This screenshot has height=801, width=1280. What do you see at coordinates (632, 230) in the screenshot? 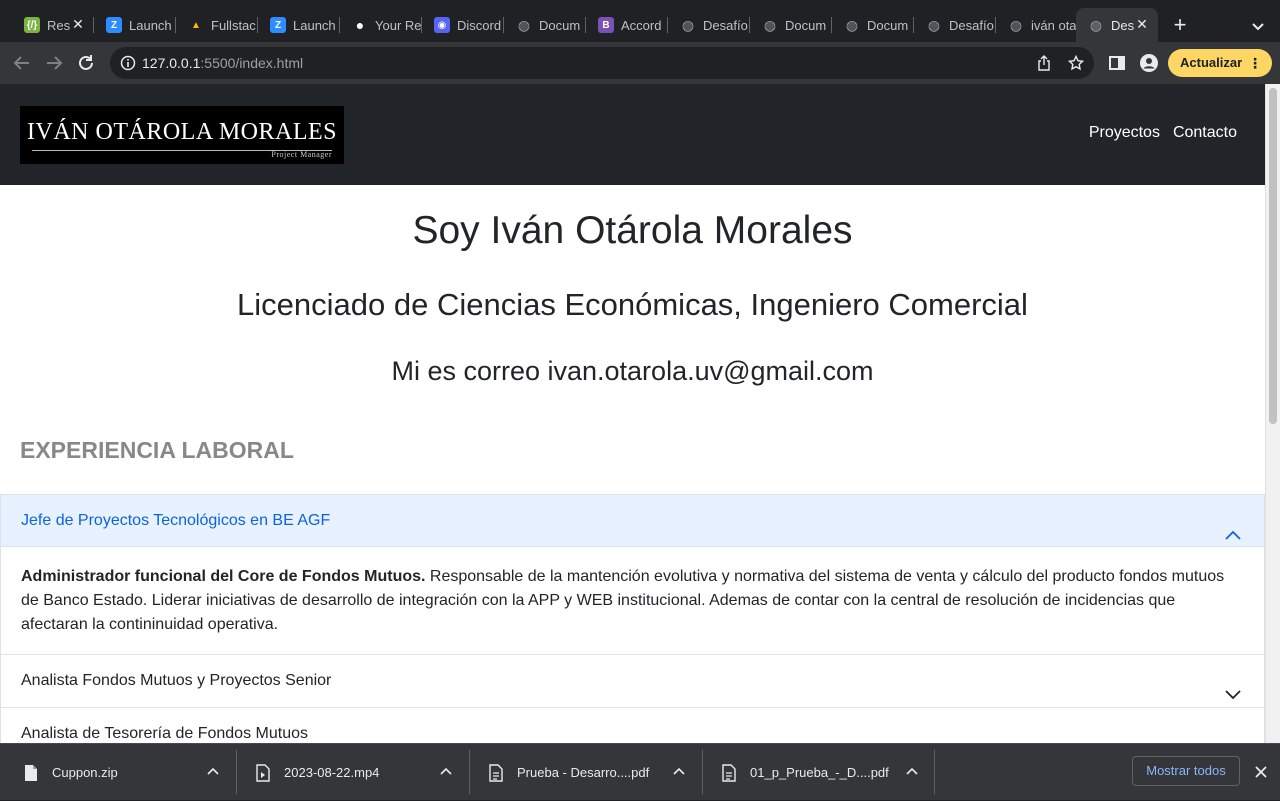
I see `page-title: Soy Iván Otárola Morales` at bounding box center [632, 230].